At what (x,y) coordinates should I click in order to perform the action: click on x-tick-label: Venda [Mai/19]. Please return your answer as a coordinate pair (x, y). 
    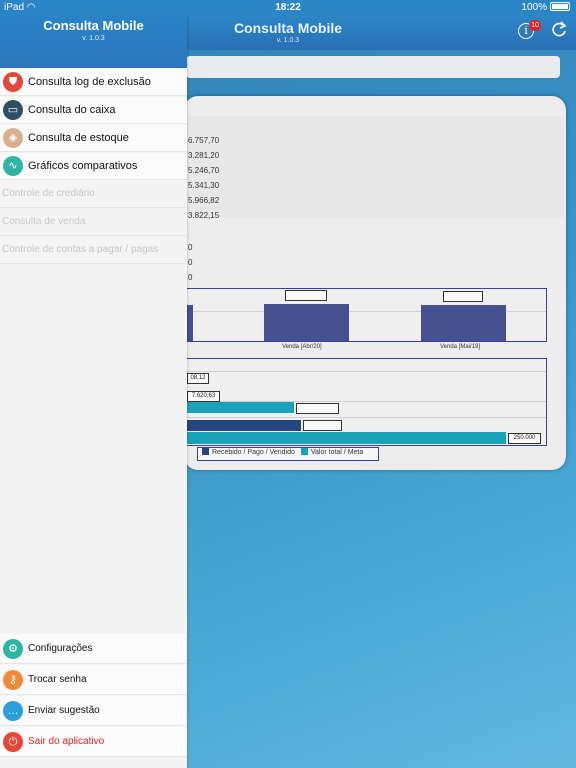
    Looking at the image, I should click on (460, 347).